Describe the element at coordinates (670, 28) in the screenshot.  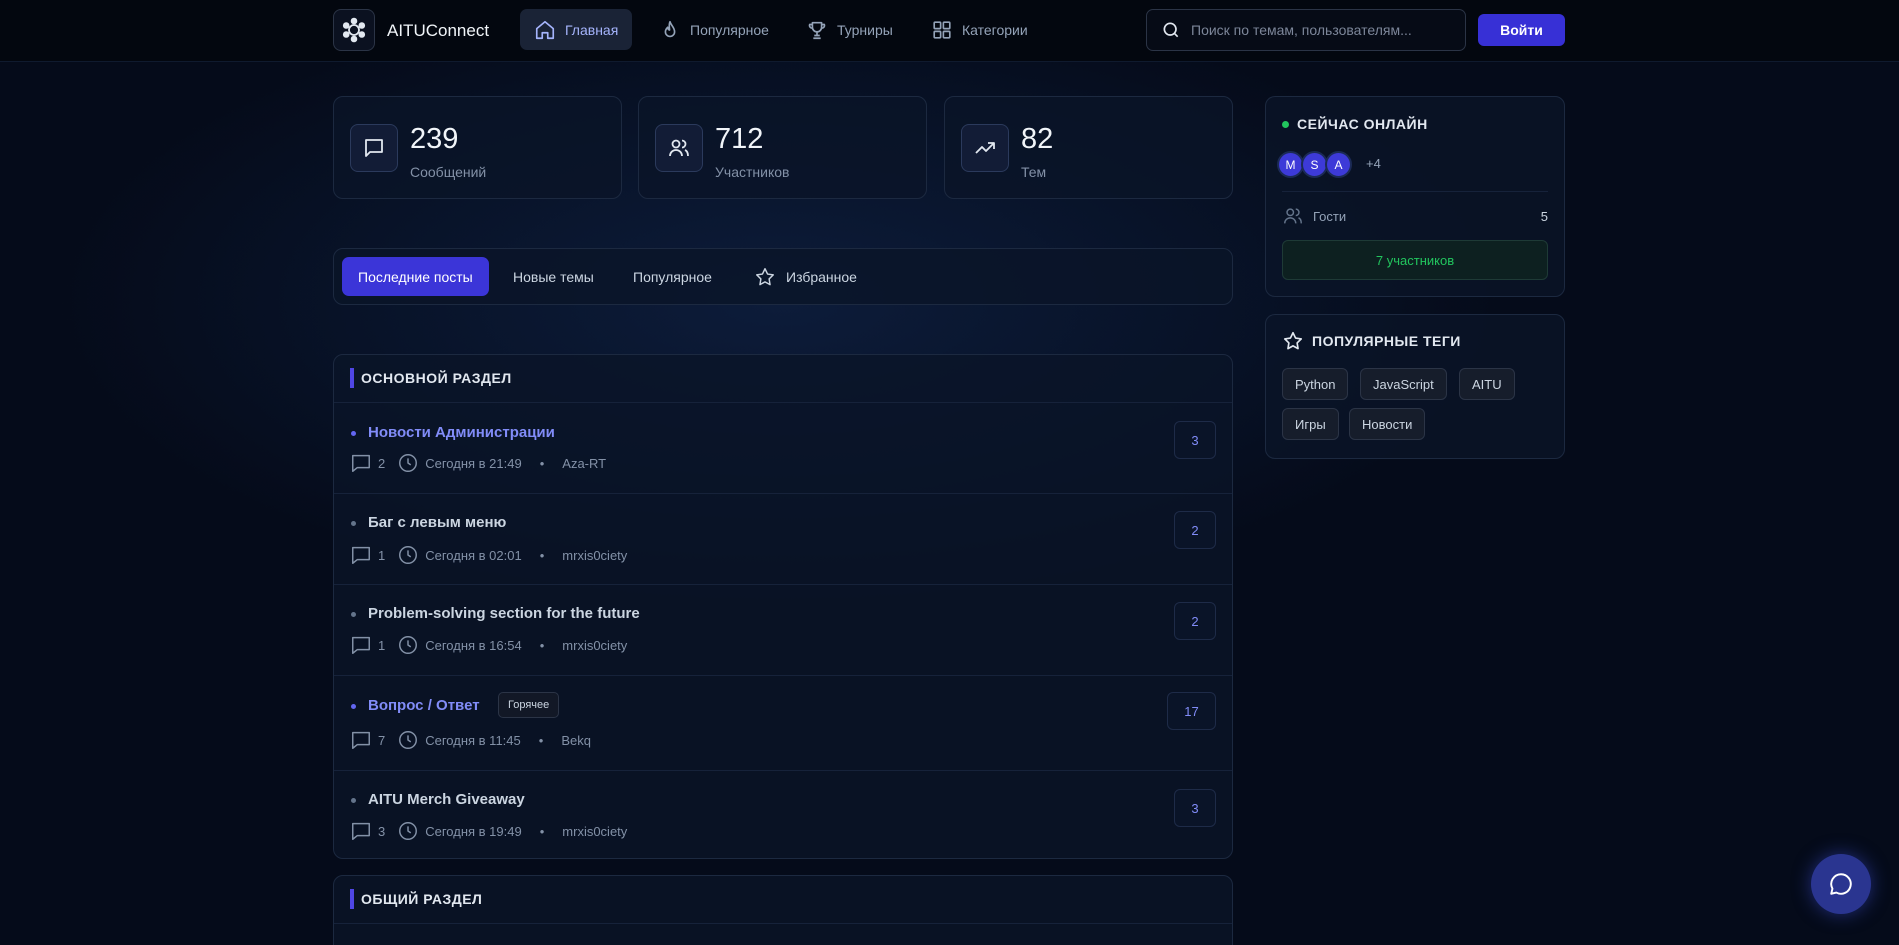
I see `flame-icon` at that location.